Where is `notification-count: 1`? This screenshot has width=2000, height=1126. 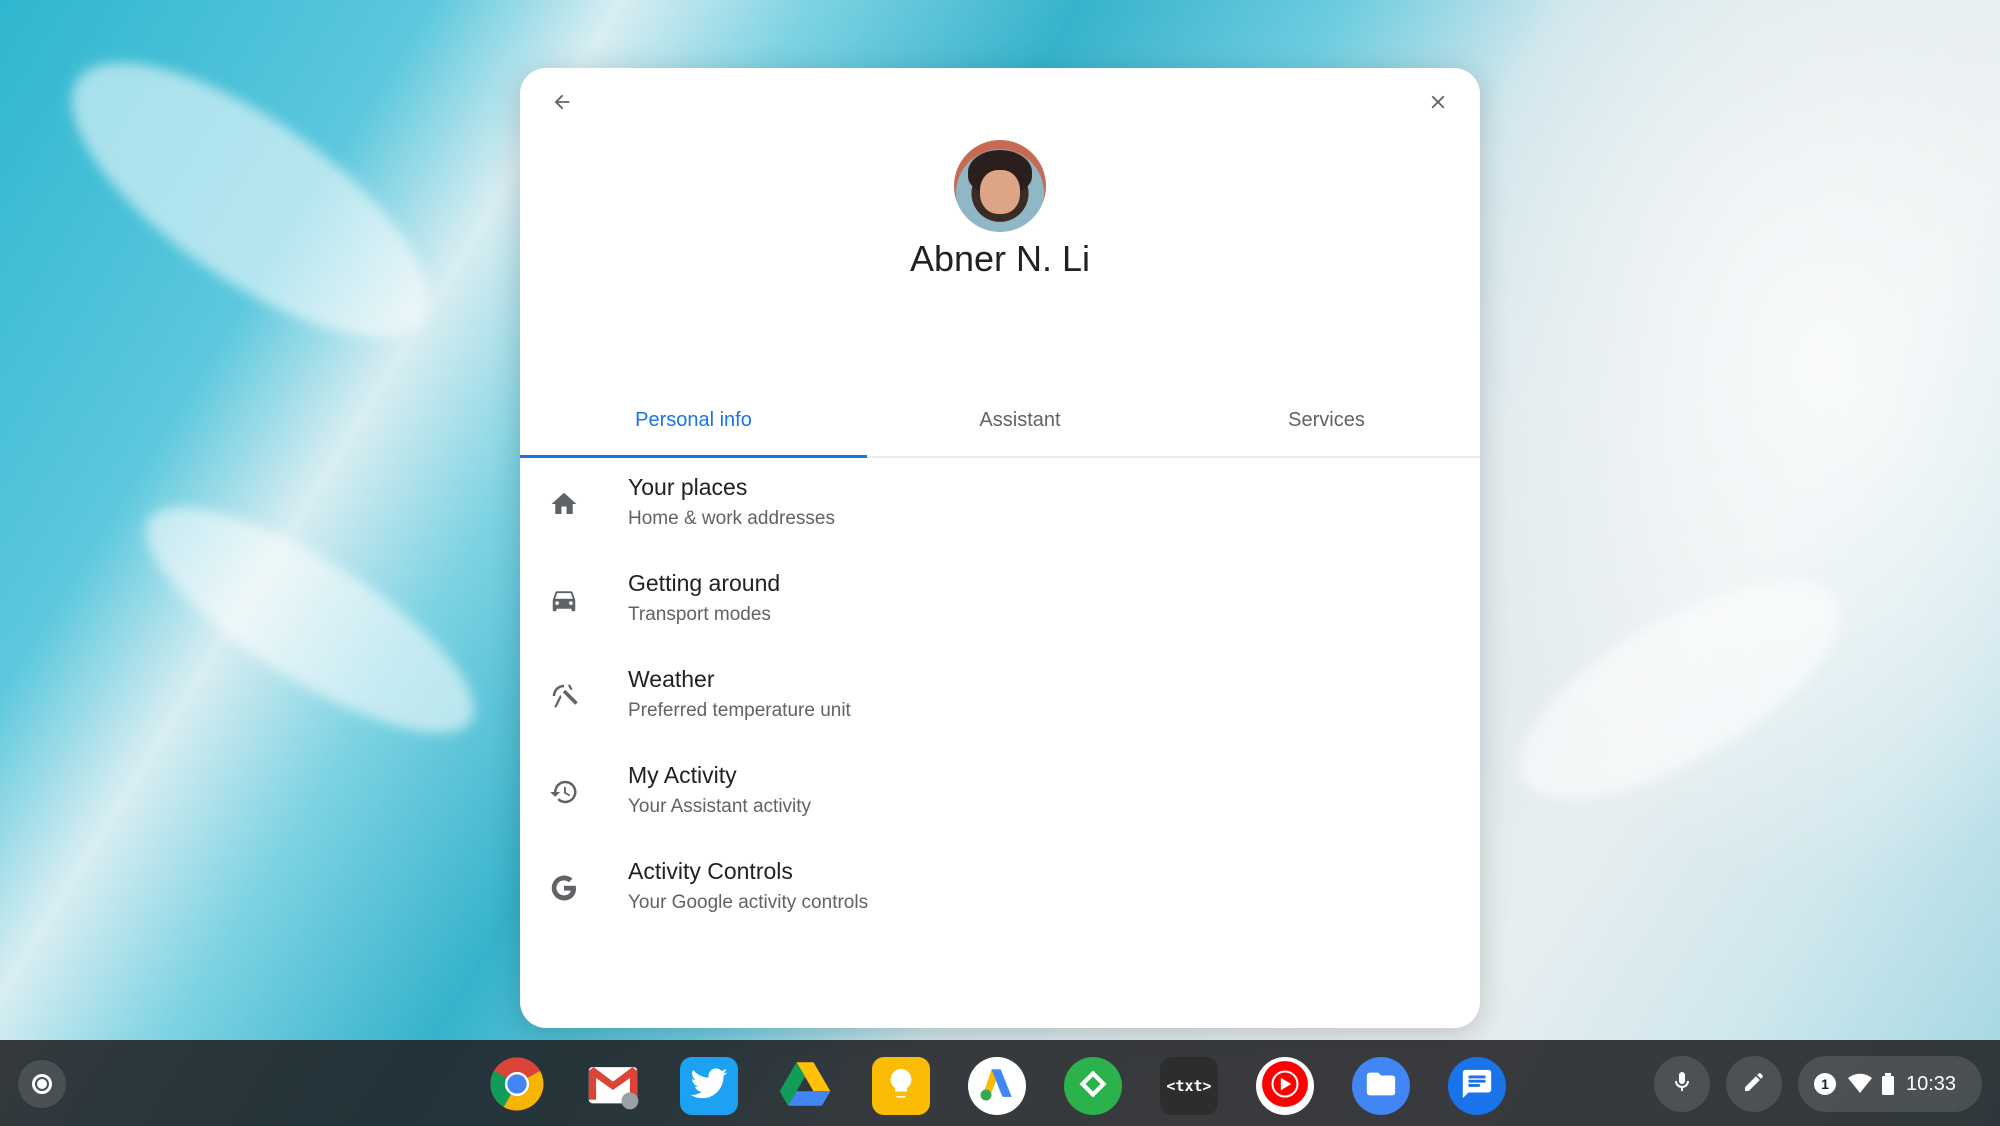 notification-count: 1 is located at coordinates (1825, 1084).